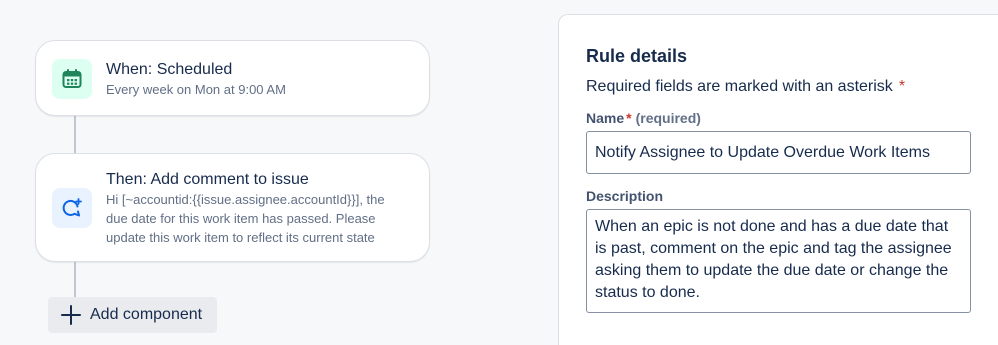  I want to click on name-required-star: *, so click(629, 118).